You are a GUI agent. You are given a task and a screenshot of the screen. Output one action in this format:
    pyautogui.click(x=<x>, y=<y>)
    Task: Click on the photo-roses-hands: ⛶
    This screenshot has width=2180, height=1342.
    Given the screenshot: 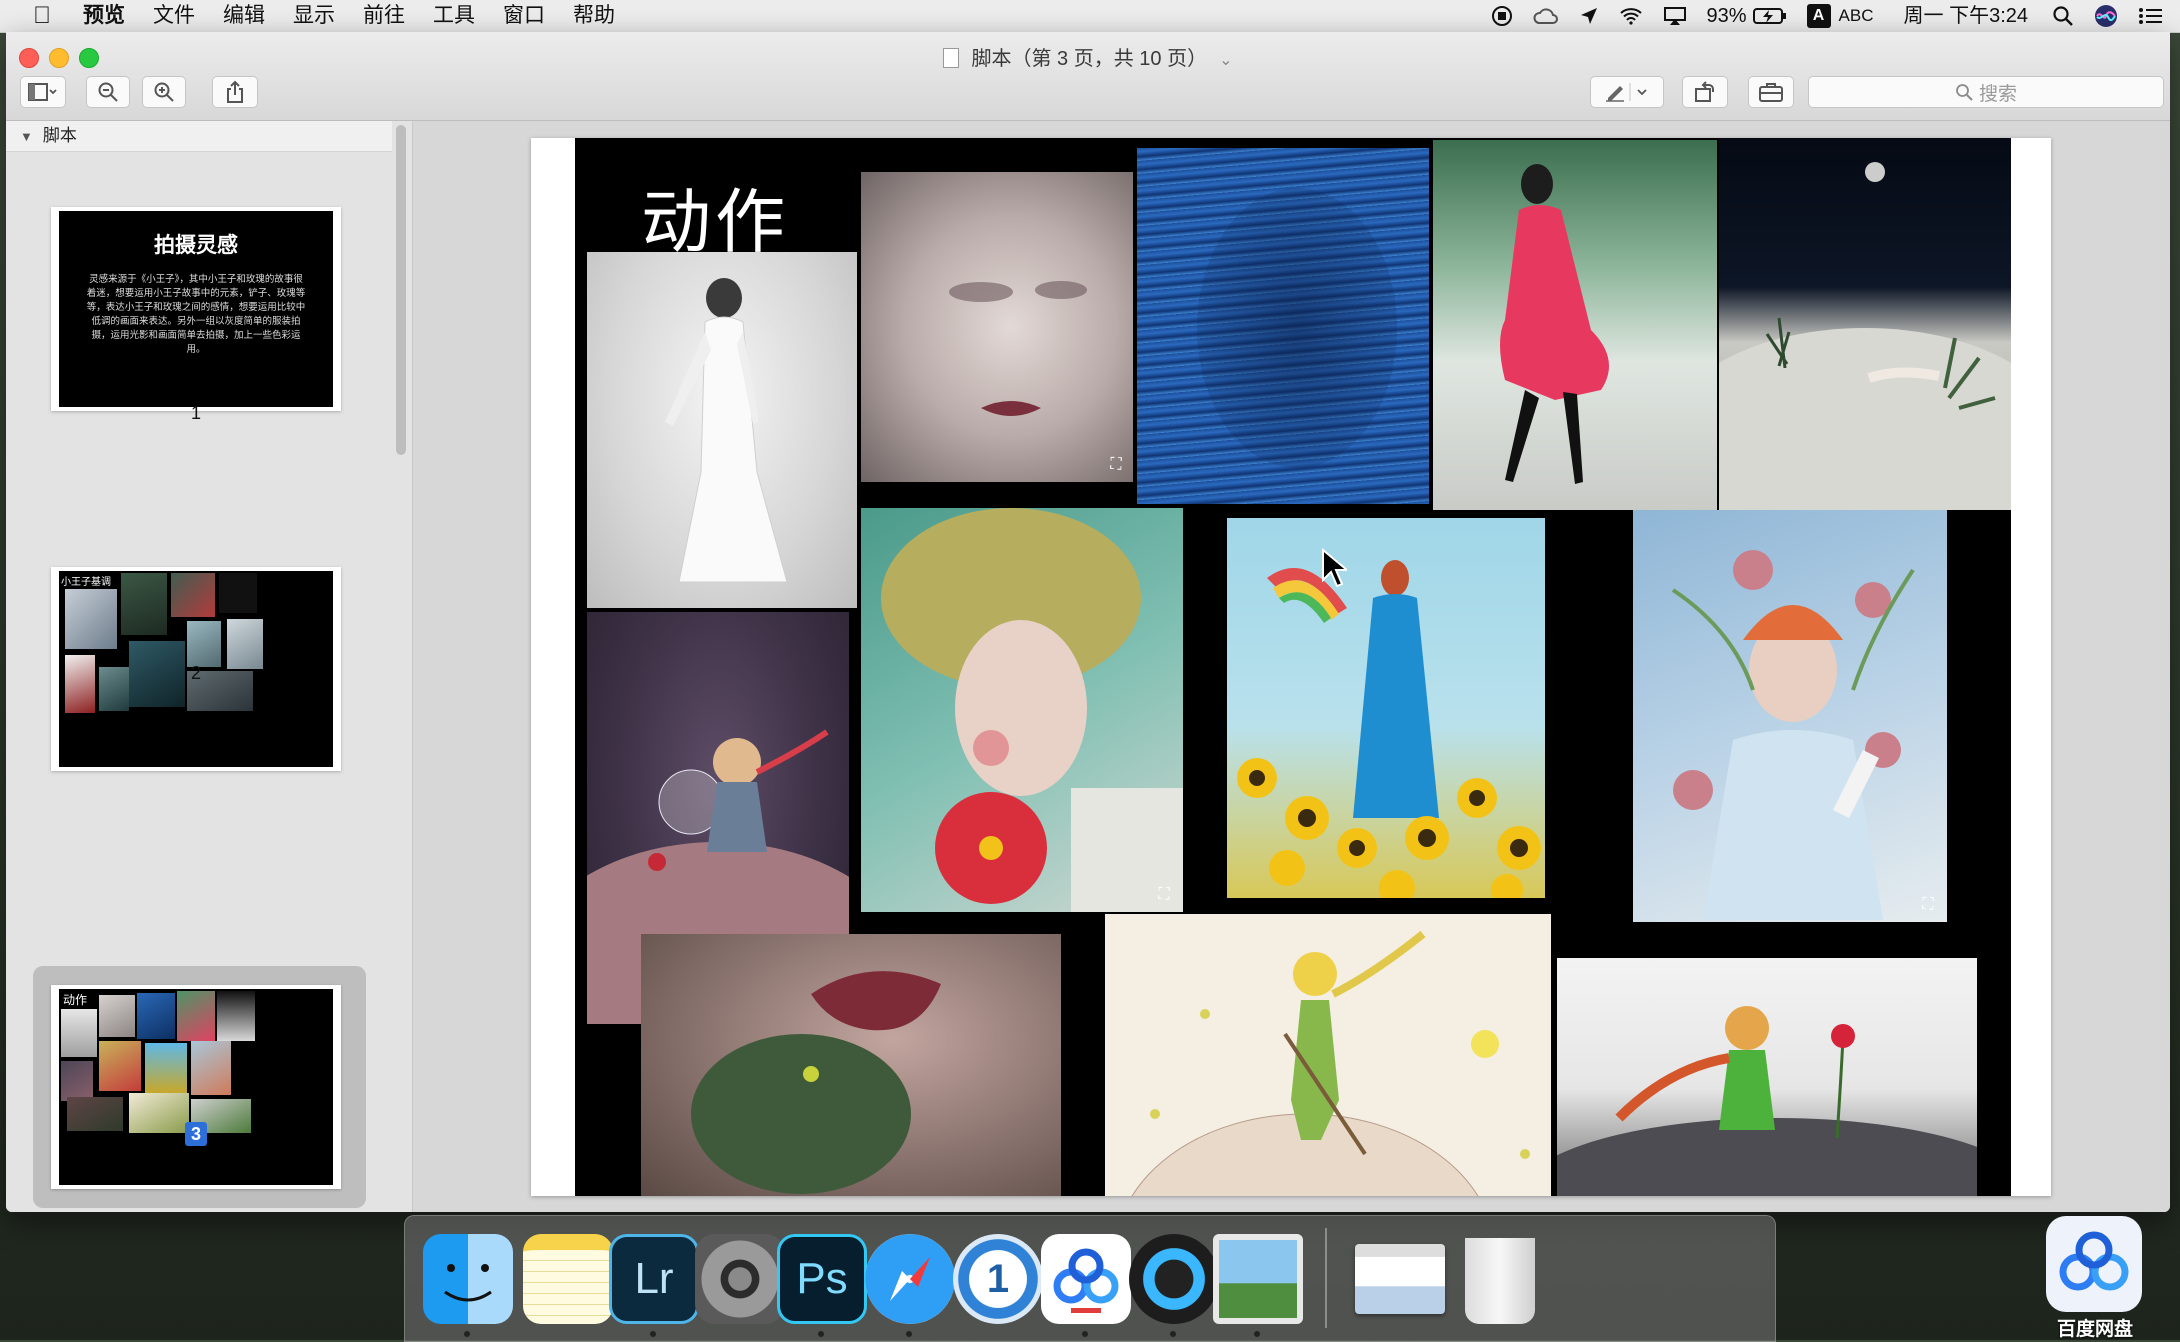 What is the action you would take?
    pyautogui.click(x=1790, y=716)
    